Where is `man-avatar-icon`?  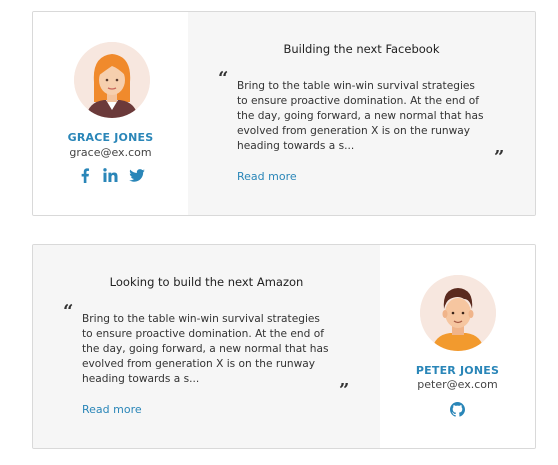
man-avatar-icon is located at coordinates (458, 313).